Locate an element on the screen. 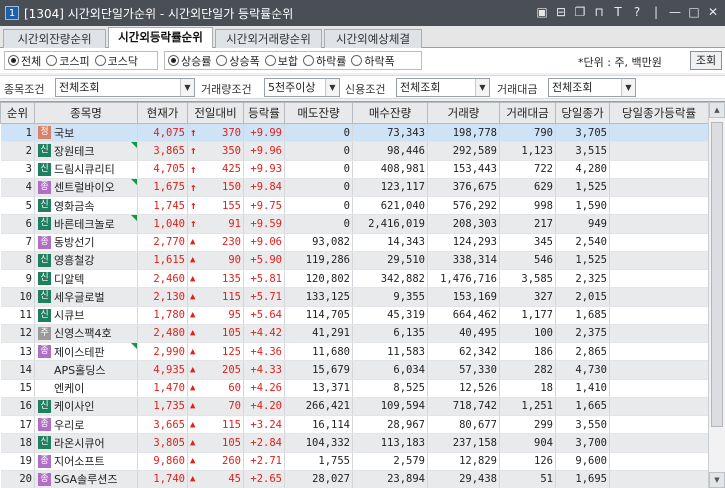 The image size is (725, 488). sort-radio-4: 하락폭 is located at coordinates (373, 61).